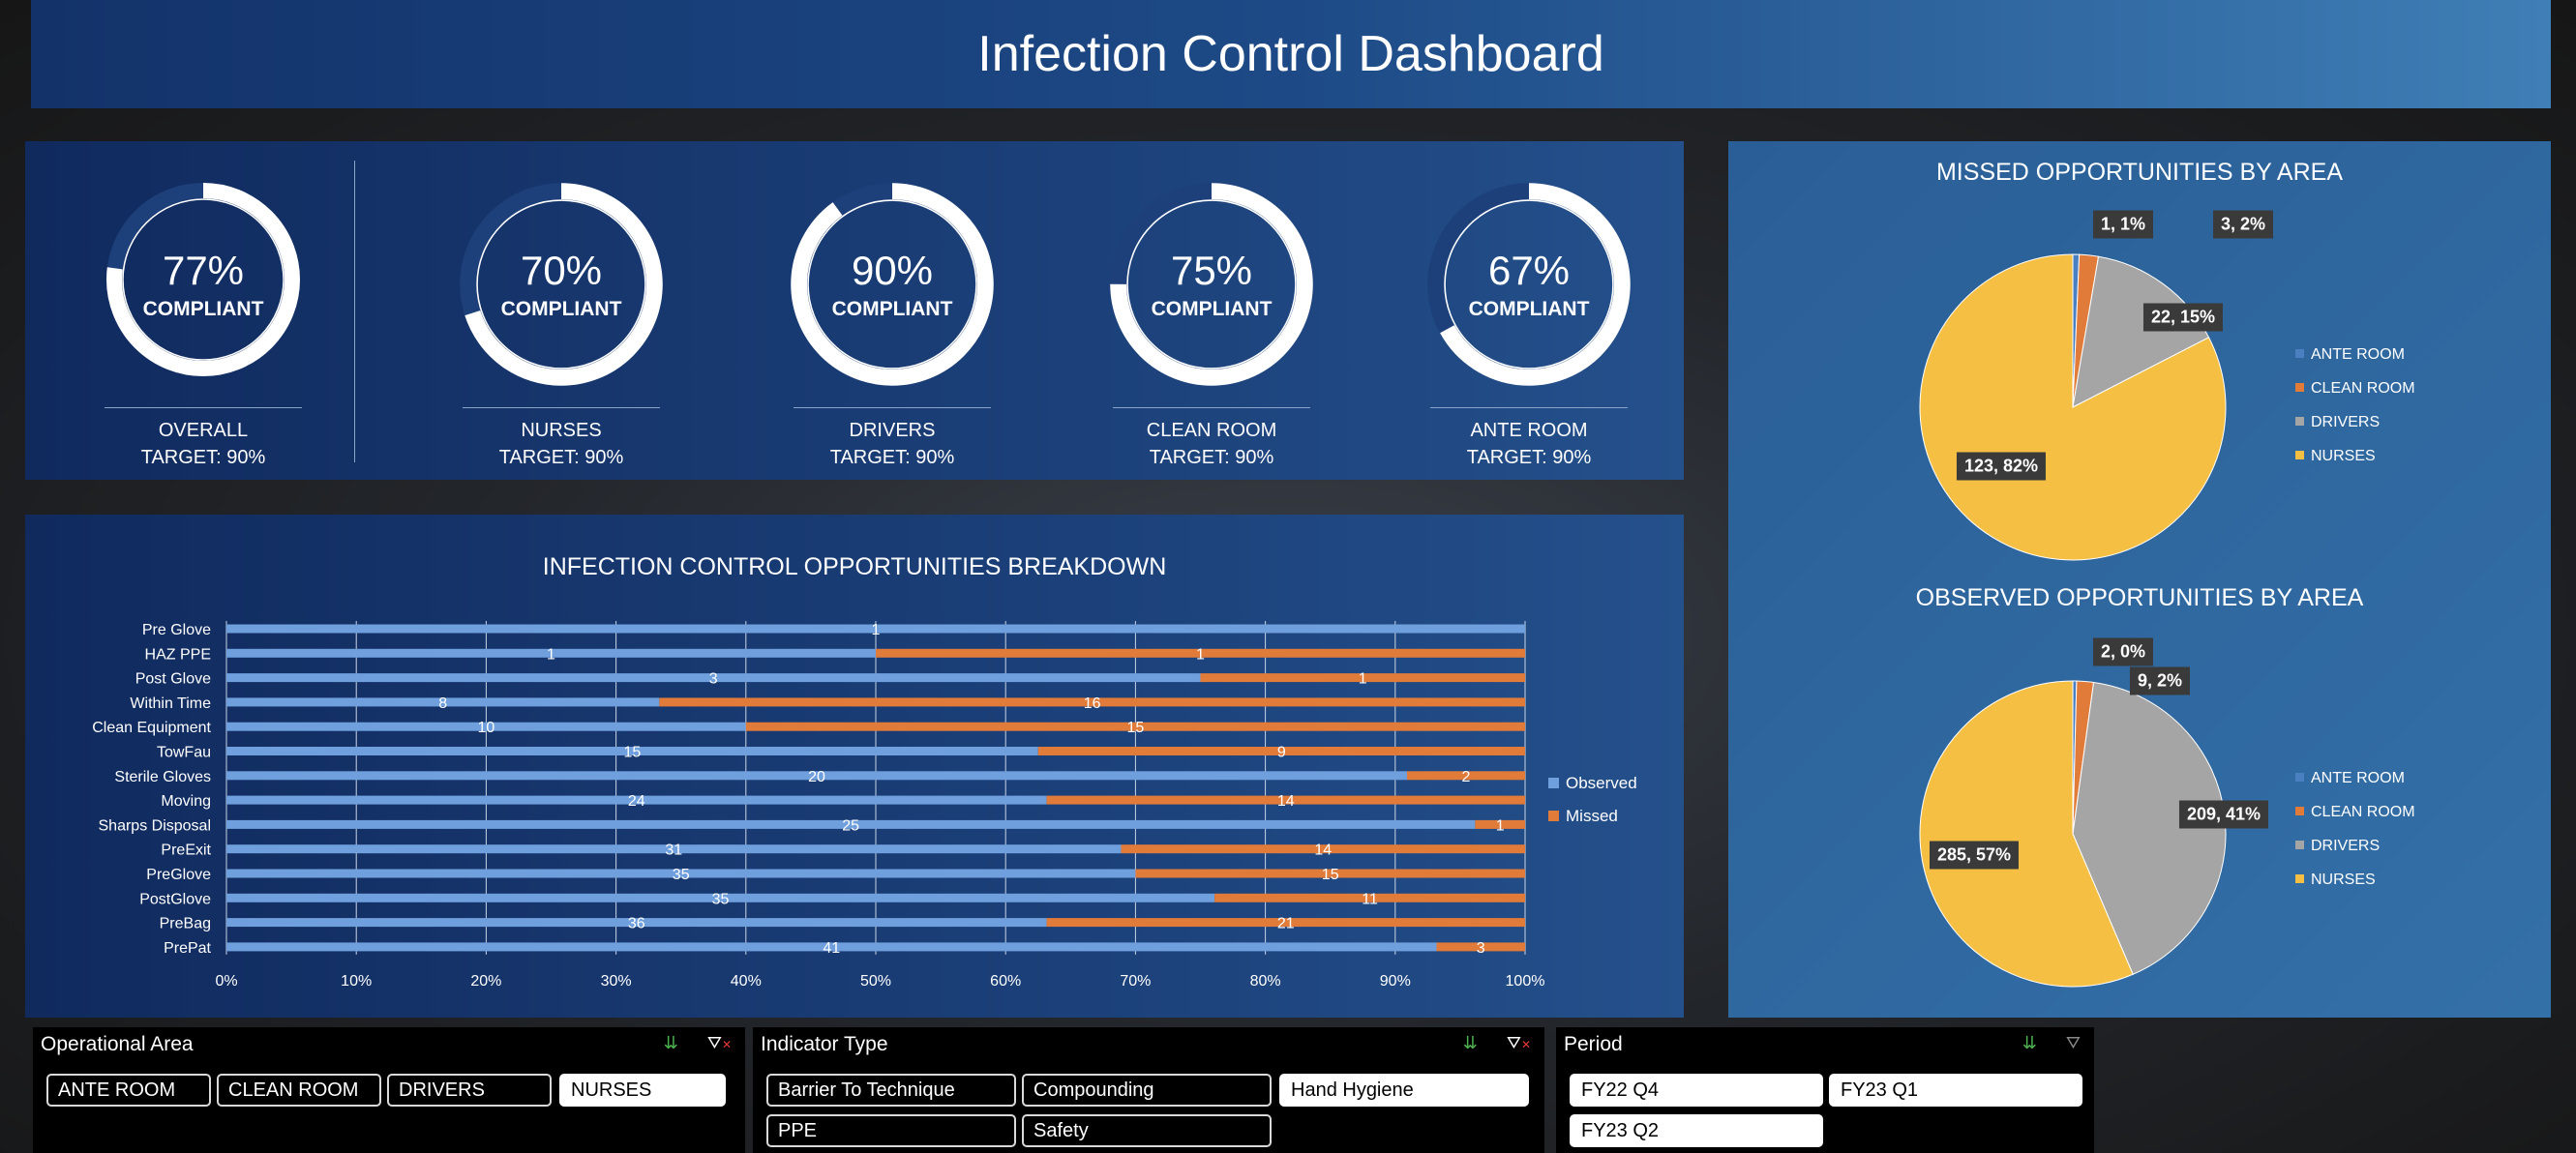 The height and width of the screenshot is (1153, 2576). What do you see at coordinates (681, 875) in the screenshot?
I see `observed-data-label: 35` at bounding box center [681, 875].